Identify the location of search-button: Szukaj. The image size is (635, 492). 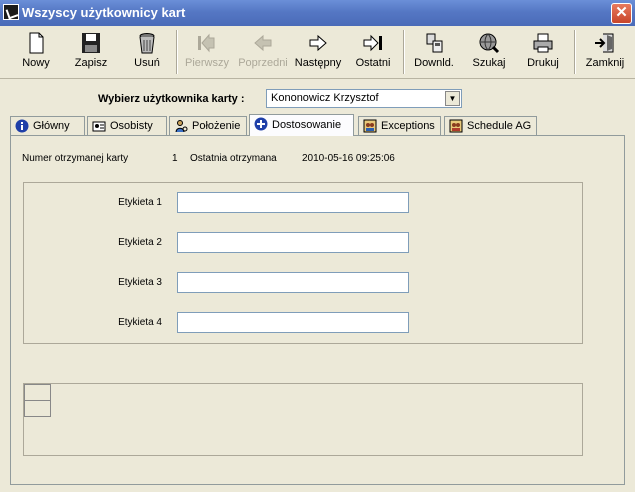
(489, 52).